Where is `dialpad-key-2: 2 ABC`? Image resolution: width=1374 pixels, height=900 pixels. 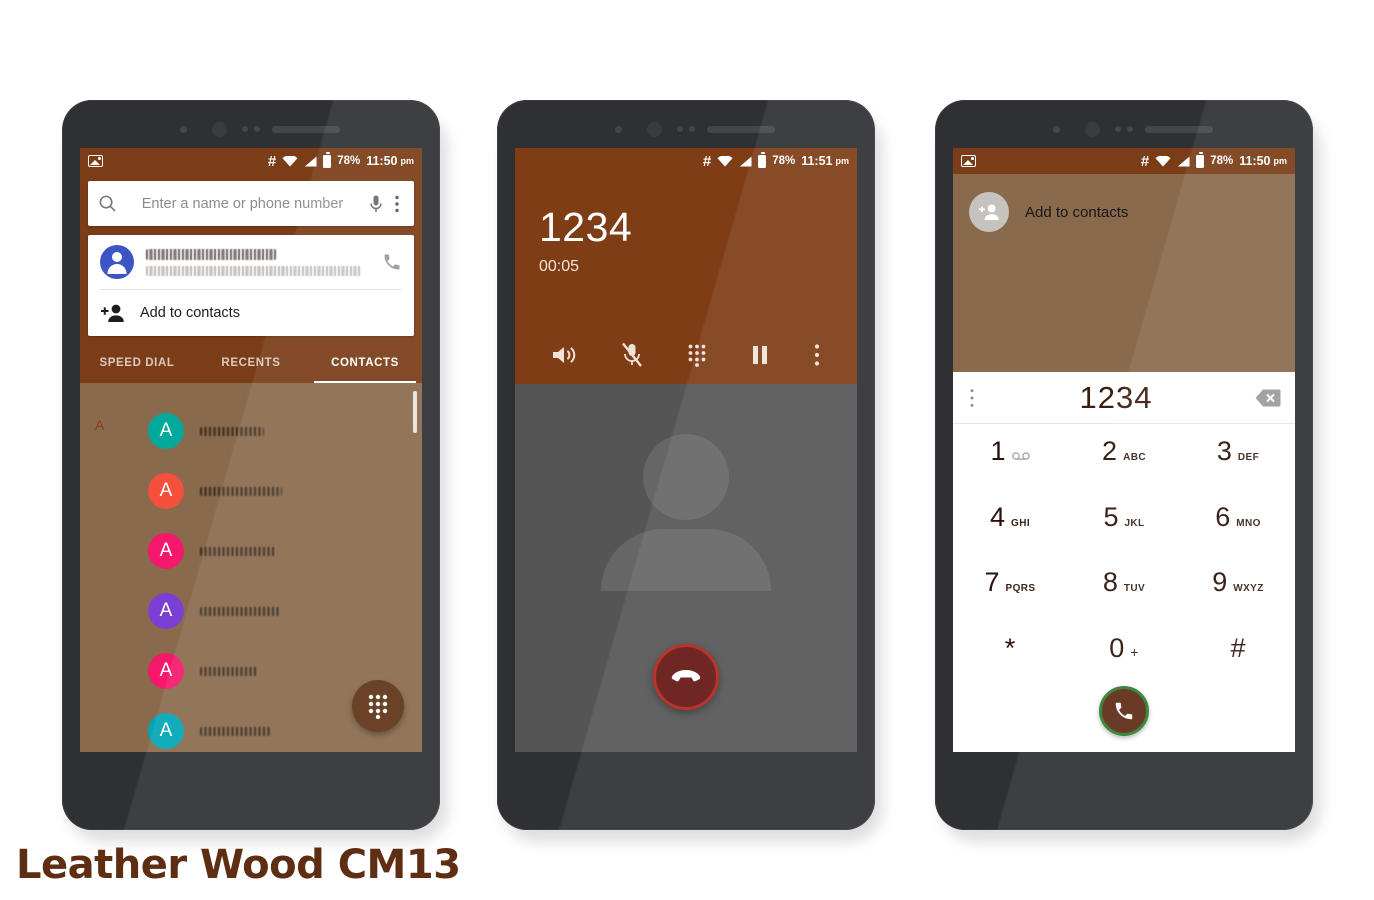
dialpad-key-2: 2 ABC is located at coordinates (1124, 457).